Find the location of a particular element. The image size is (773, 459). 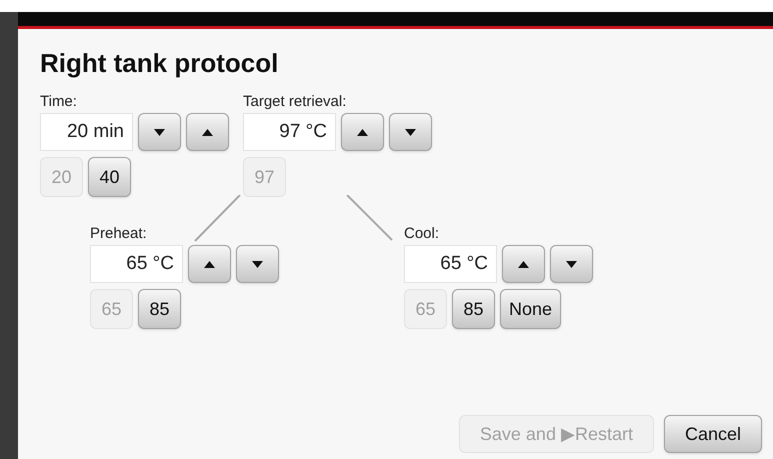

value-field: 20 min is located at coordinates (86, 132).